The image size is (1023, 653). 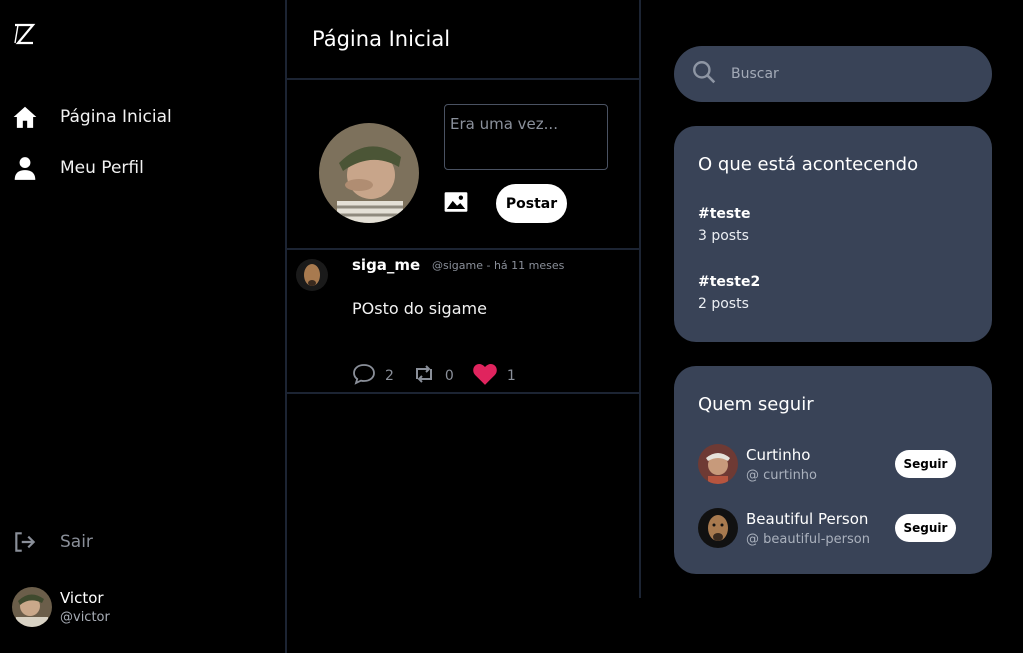 What do you see at coordinates (820, 455) in the screenshot?
I see `suggestion-name: Curtinho` at bounding box center [820, 455].